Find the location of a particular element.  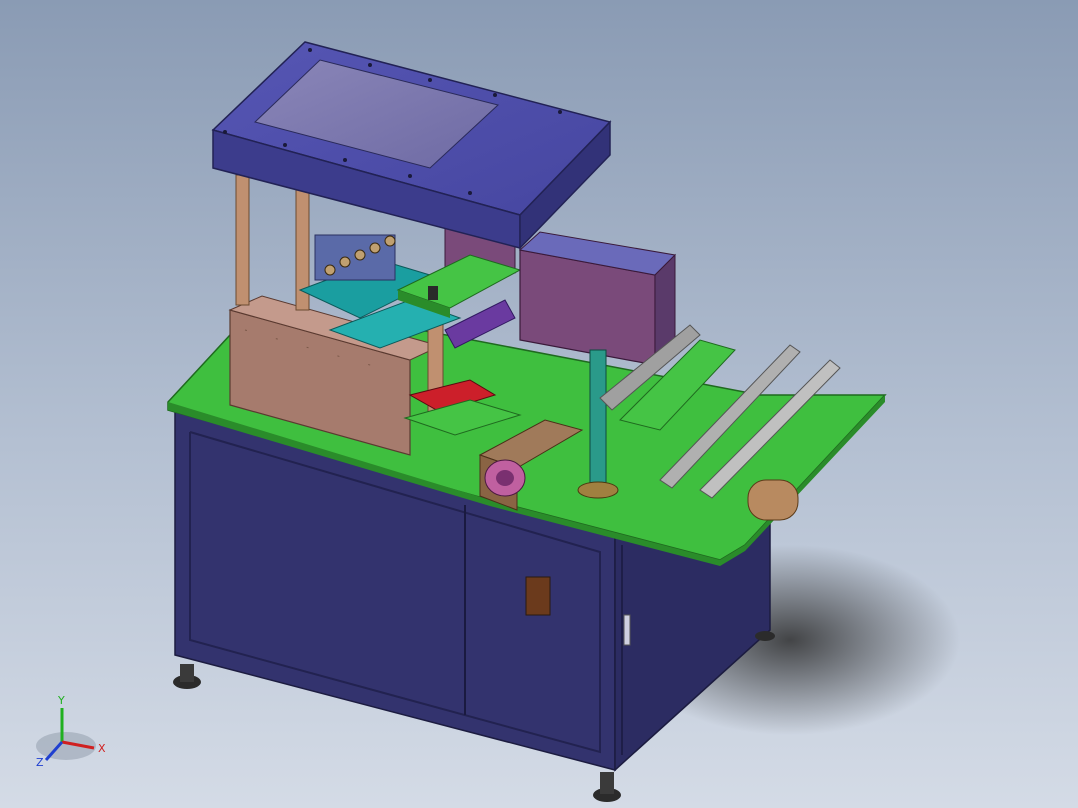

control-box-column-base is located at coordinates (598, 490).